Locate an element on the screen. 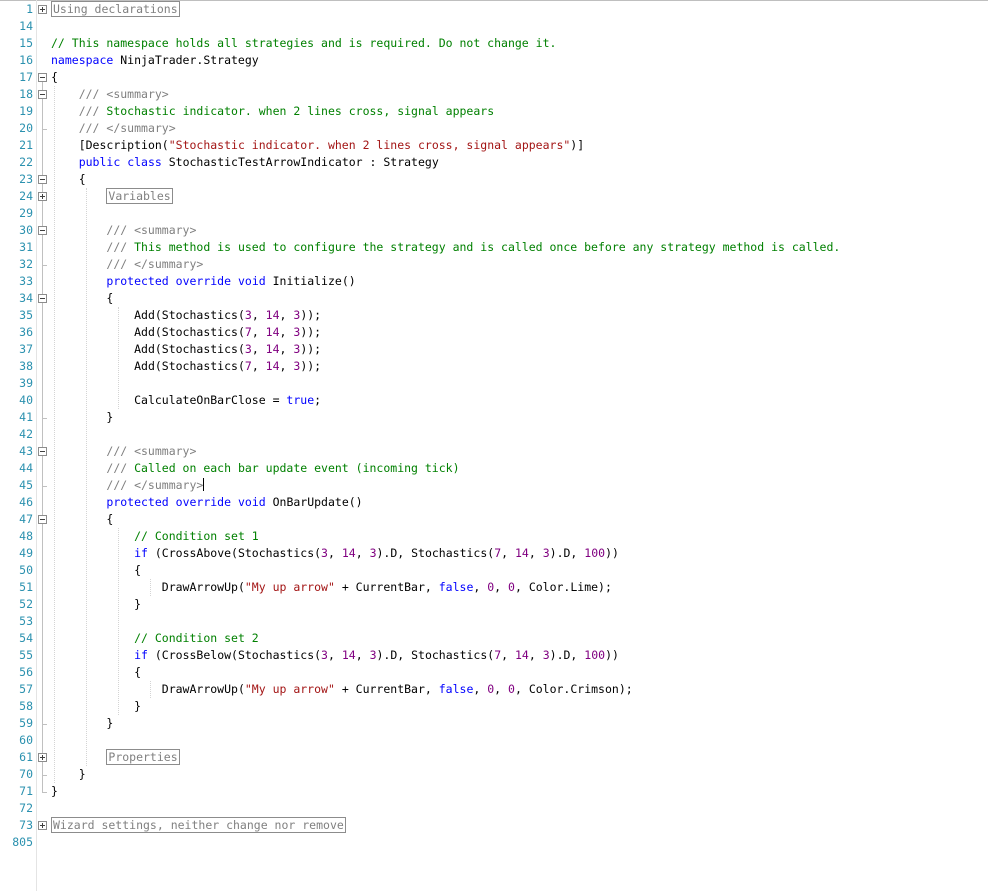  code-token: } is located at coordinates (138, 604).